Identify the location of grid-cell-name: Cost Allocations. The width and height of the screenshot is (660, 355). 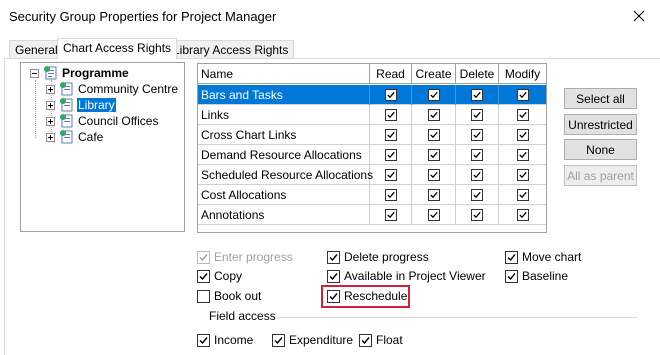
(284, 195).